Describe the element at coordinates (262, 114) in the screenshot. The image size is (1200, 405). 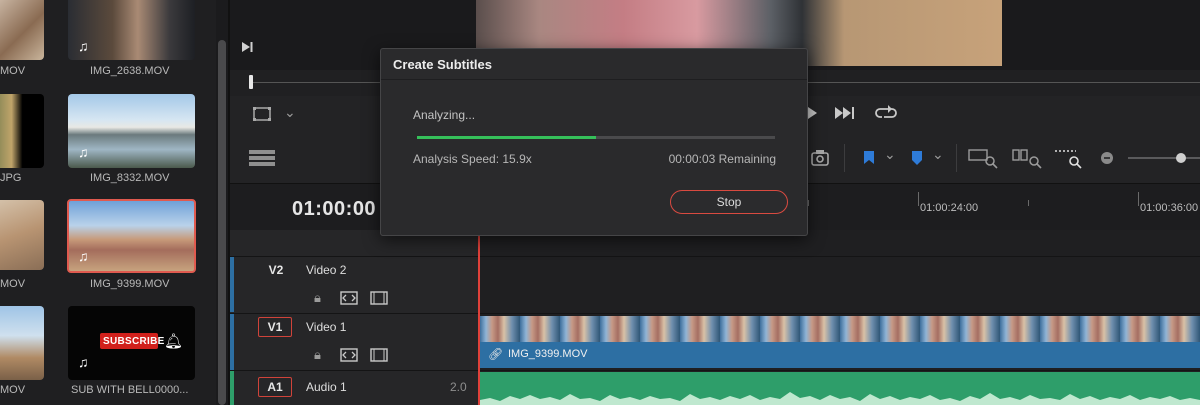
I see `viewer-layout-icon` at that location.